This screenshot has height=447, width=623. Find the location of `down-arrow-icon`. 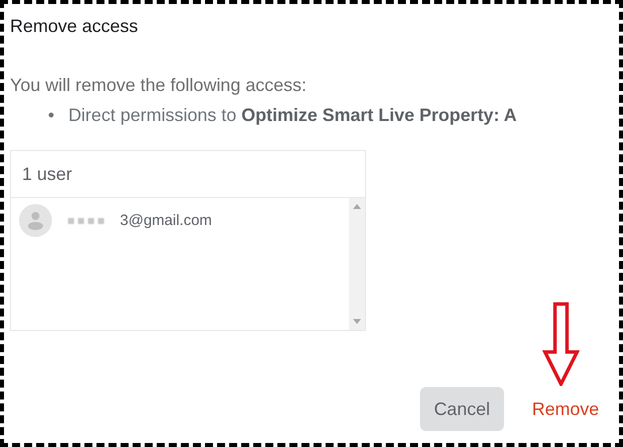

down-arrow-icon is located at coordinates (561, 344).